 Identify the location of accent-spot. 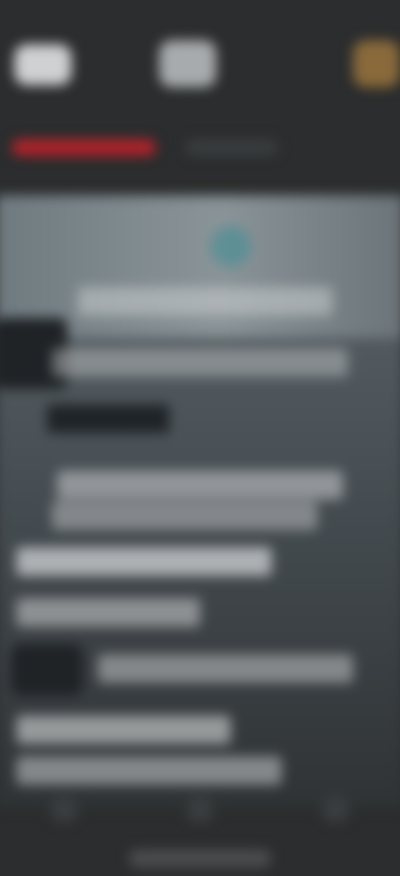
(230, 246).